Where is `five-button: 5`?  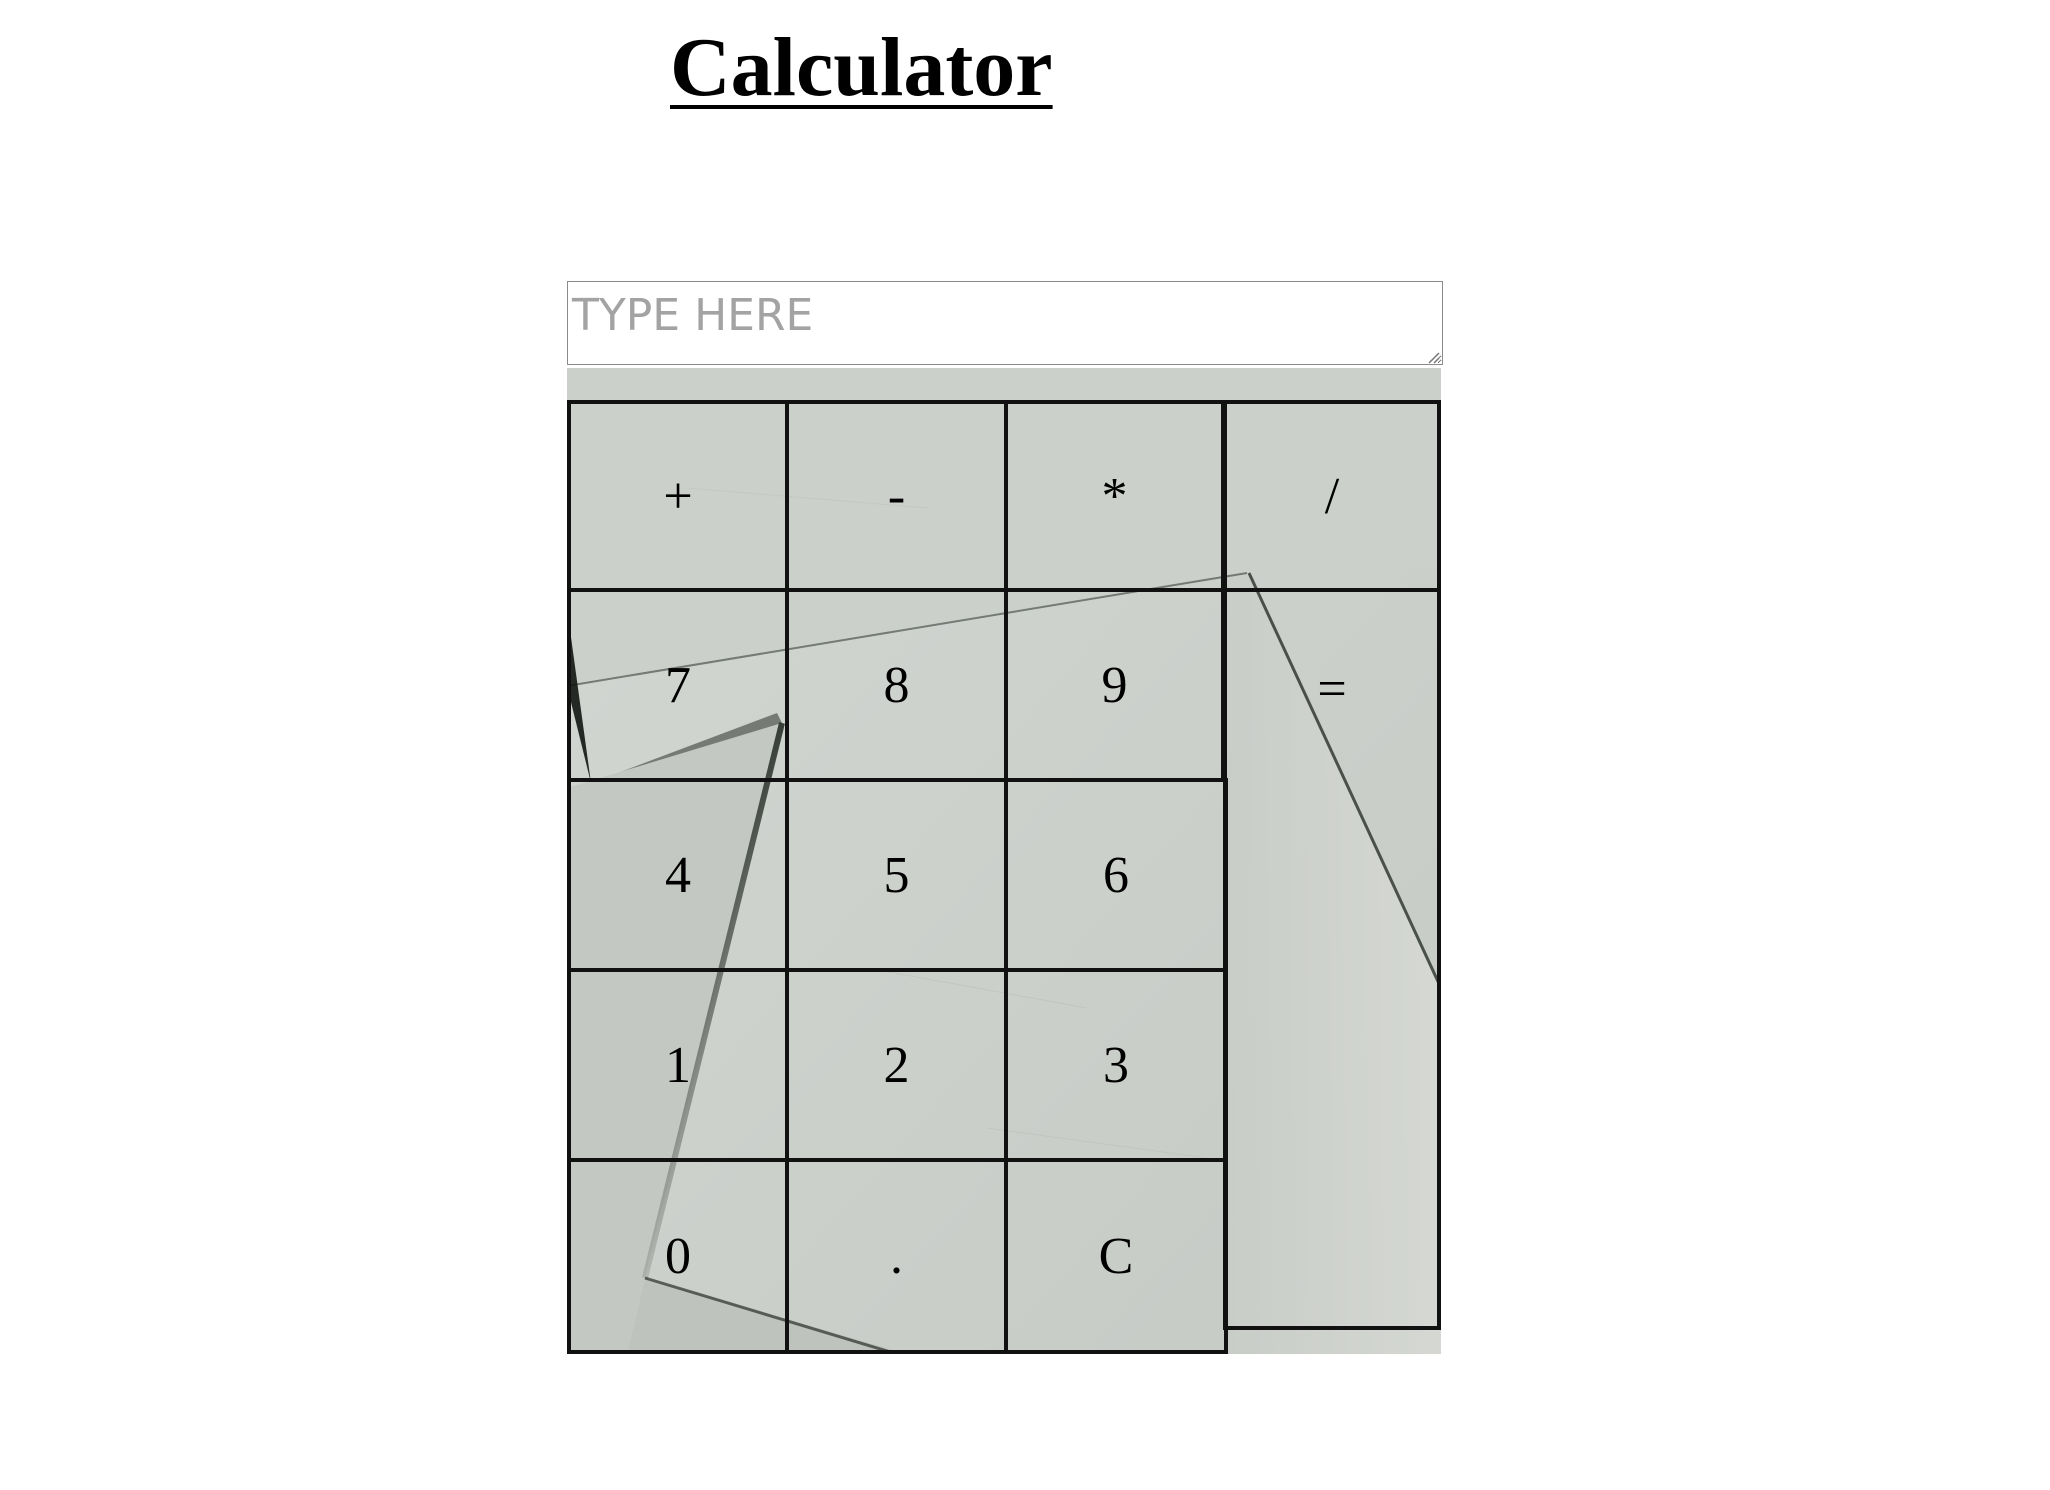 five-button: 5 is located at coordinates (896, 875).